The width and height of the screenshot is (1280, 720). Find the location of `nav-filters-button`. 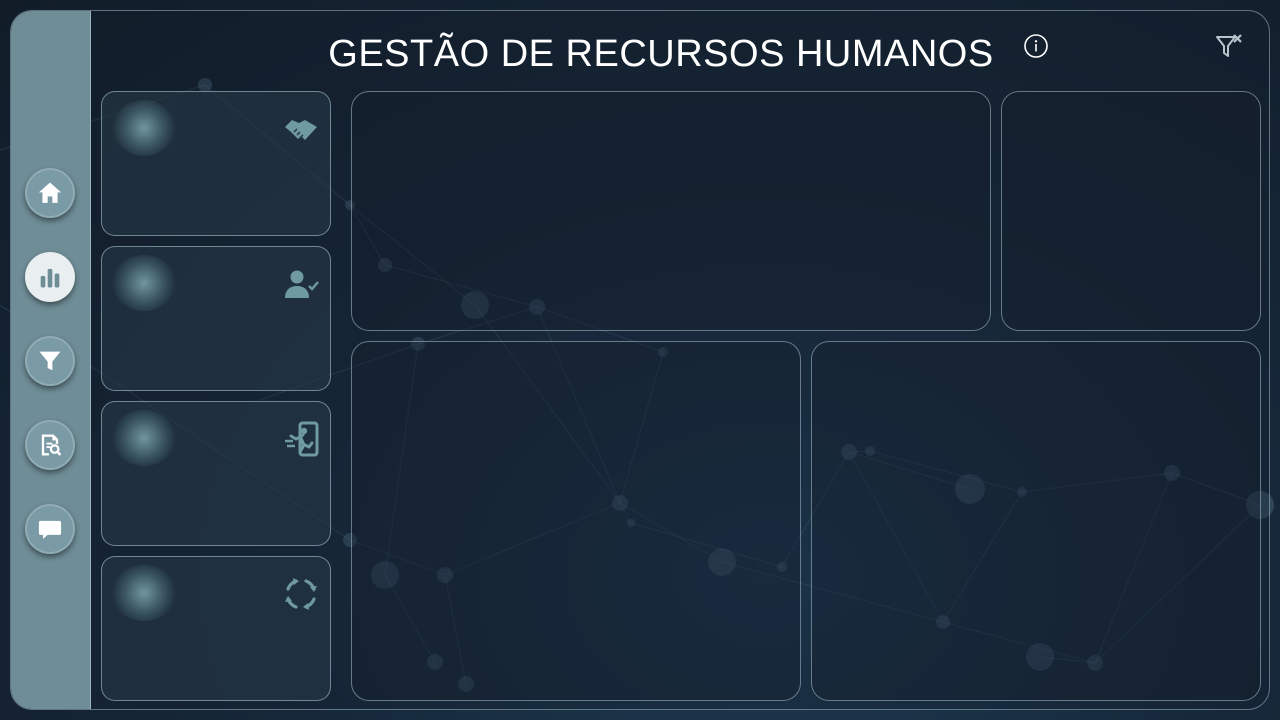

nav-filters-button is located at coordinates (50, 361).